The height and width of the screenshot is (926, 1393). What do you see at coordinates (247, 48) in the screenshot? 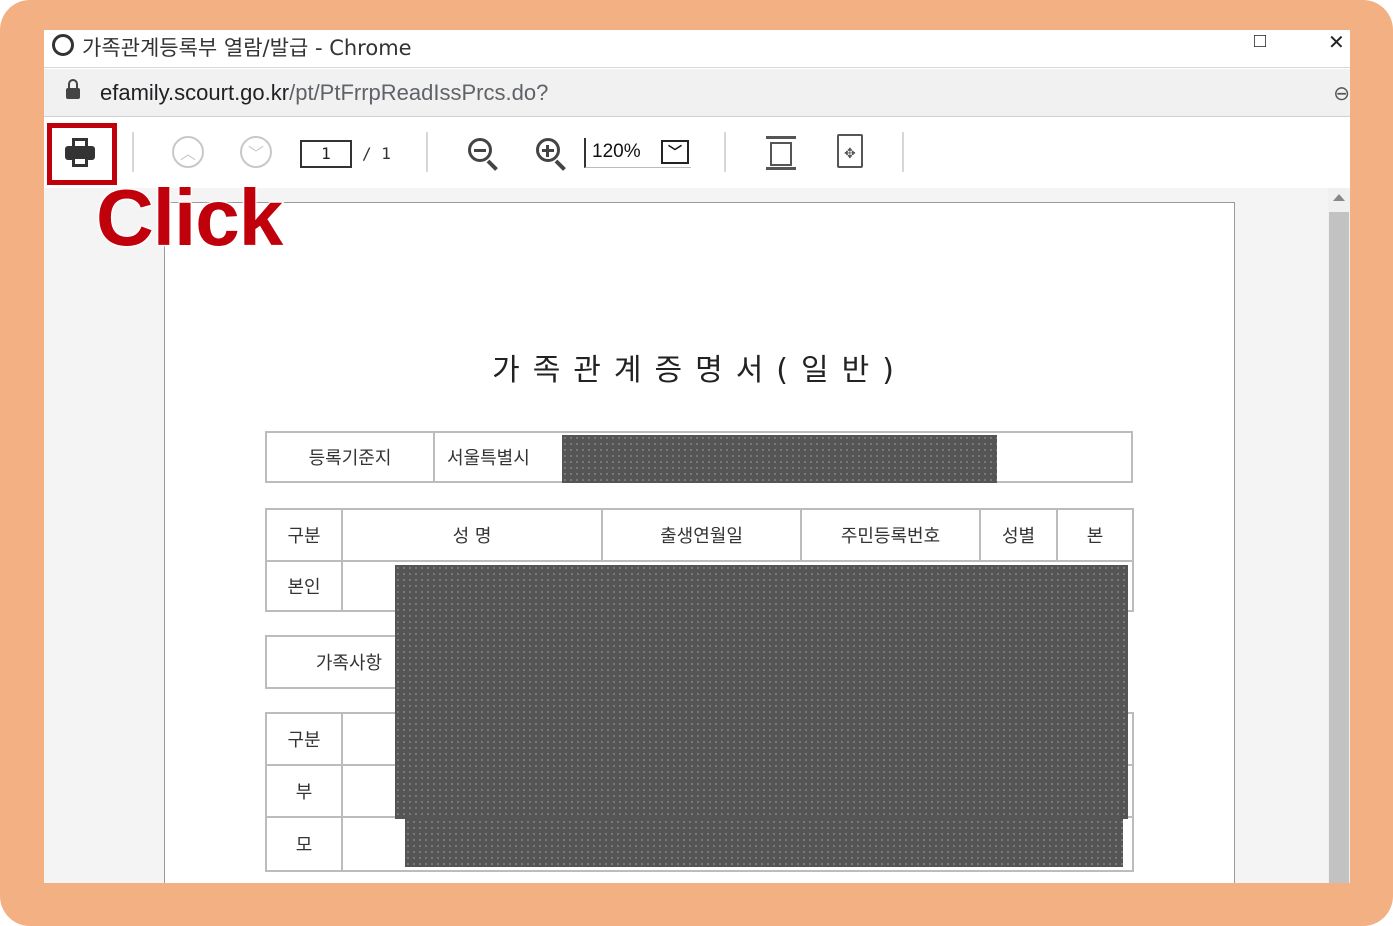
I see `window-title: 가족관계등록부 열람/발급 - Chrome` at bounding box center [247, 48].